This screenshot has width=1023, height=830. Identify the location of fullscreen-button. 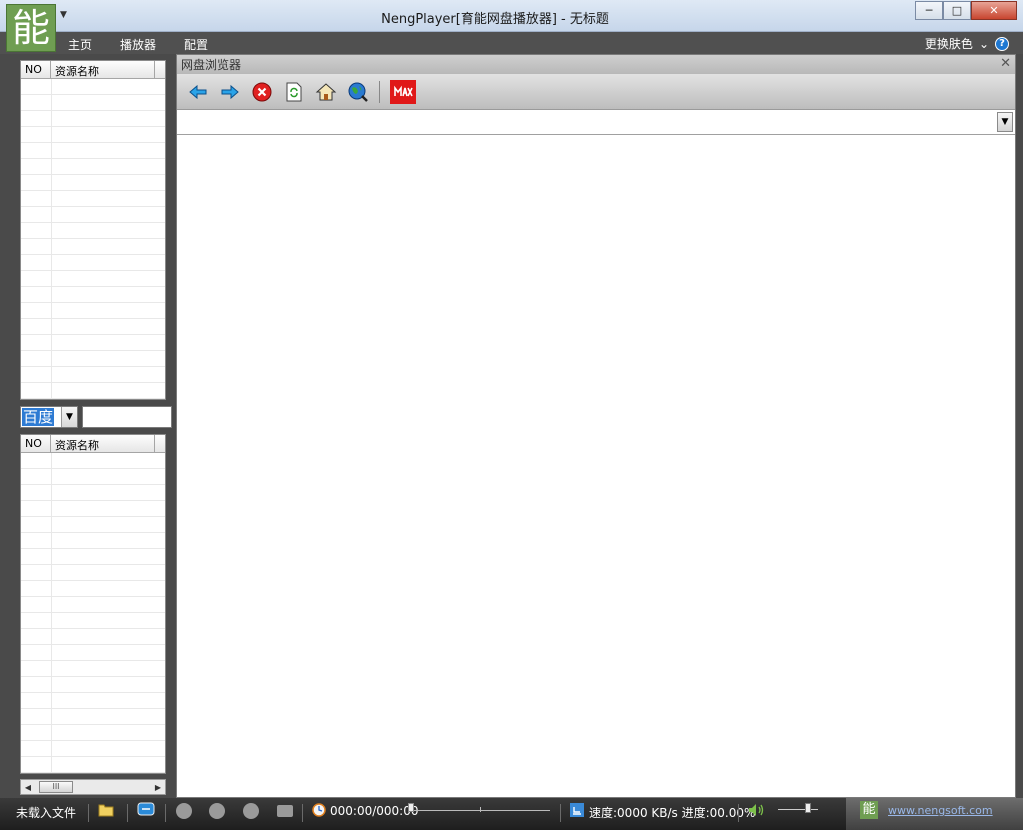
(285, 811).